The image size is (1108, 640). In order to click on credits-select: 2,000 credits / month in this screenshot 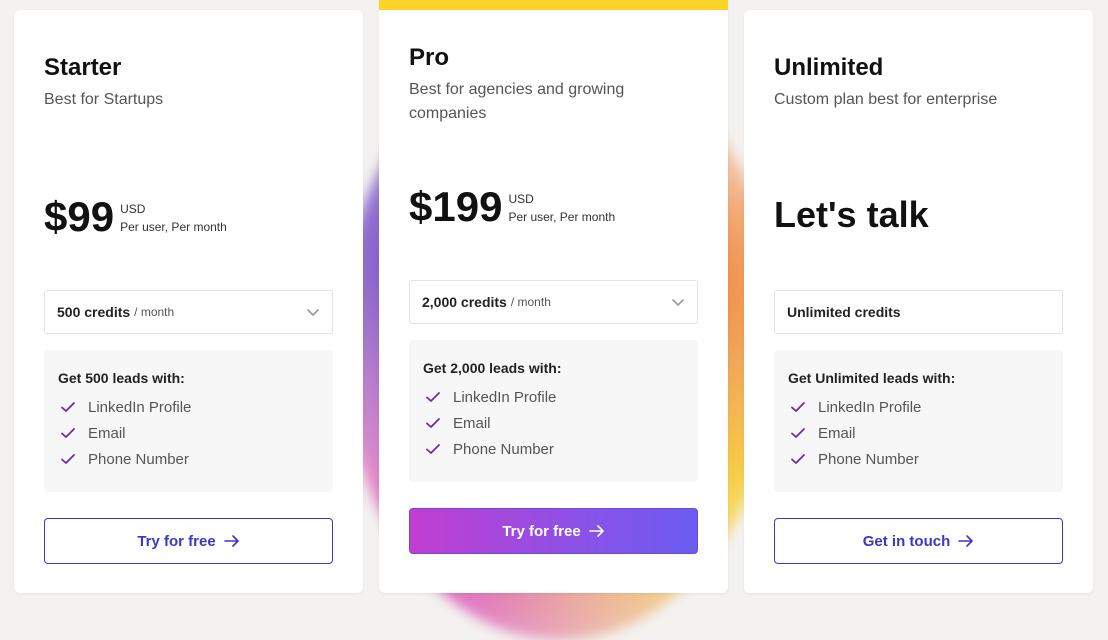, I will do `click(553, 302)`.